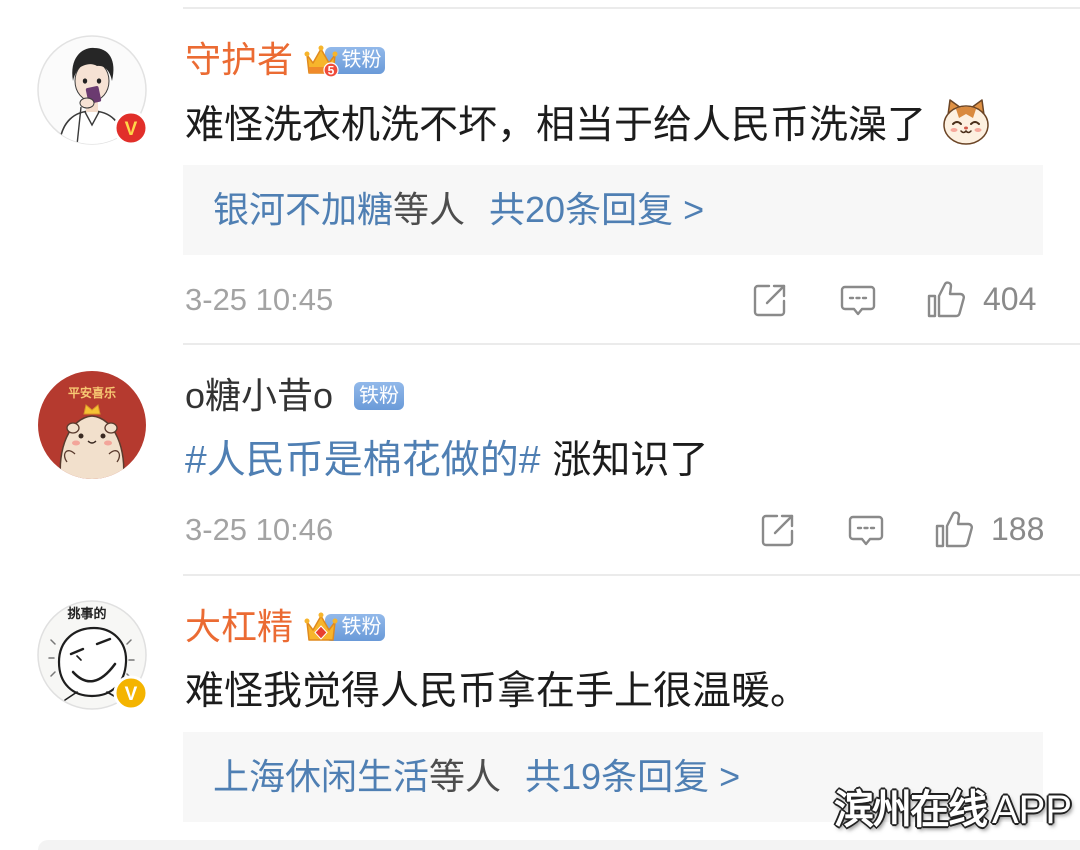 Image resolution: width=1080 pixels, height=850 pixels. I want to click on comment-time: 3-25 10:46, so click(259, 529).